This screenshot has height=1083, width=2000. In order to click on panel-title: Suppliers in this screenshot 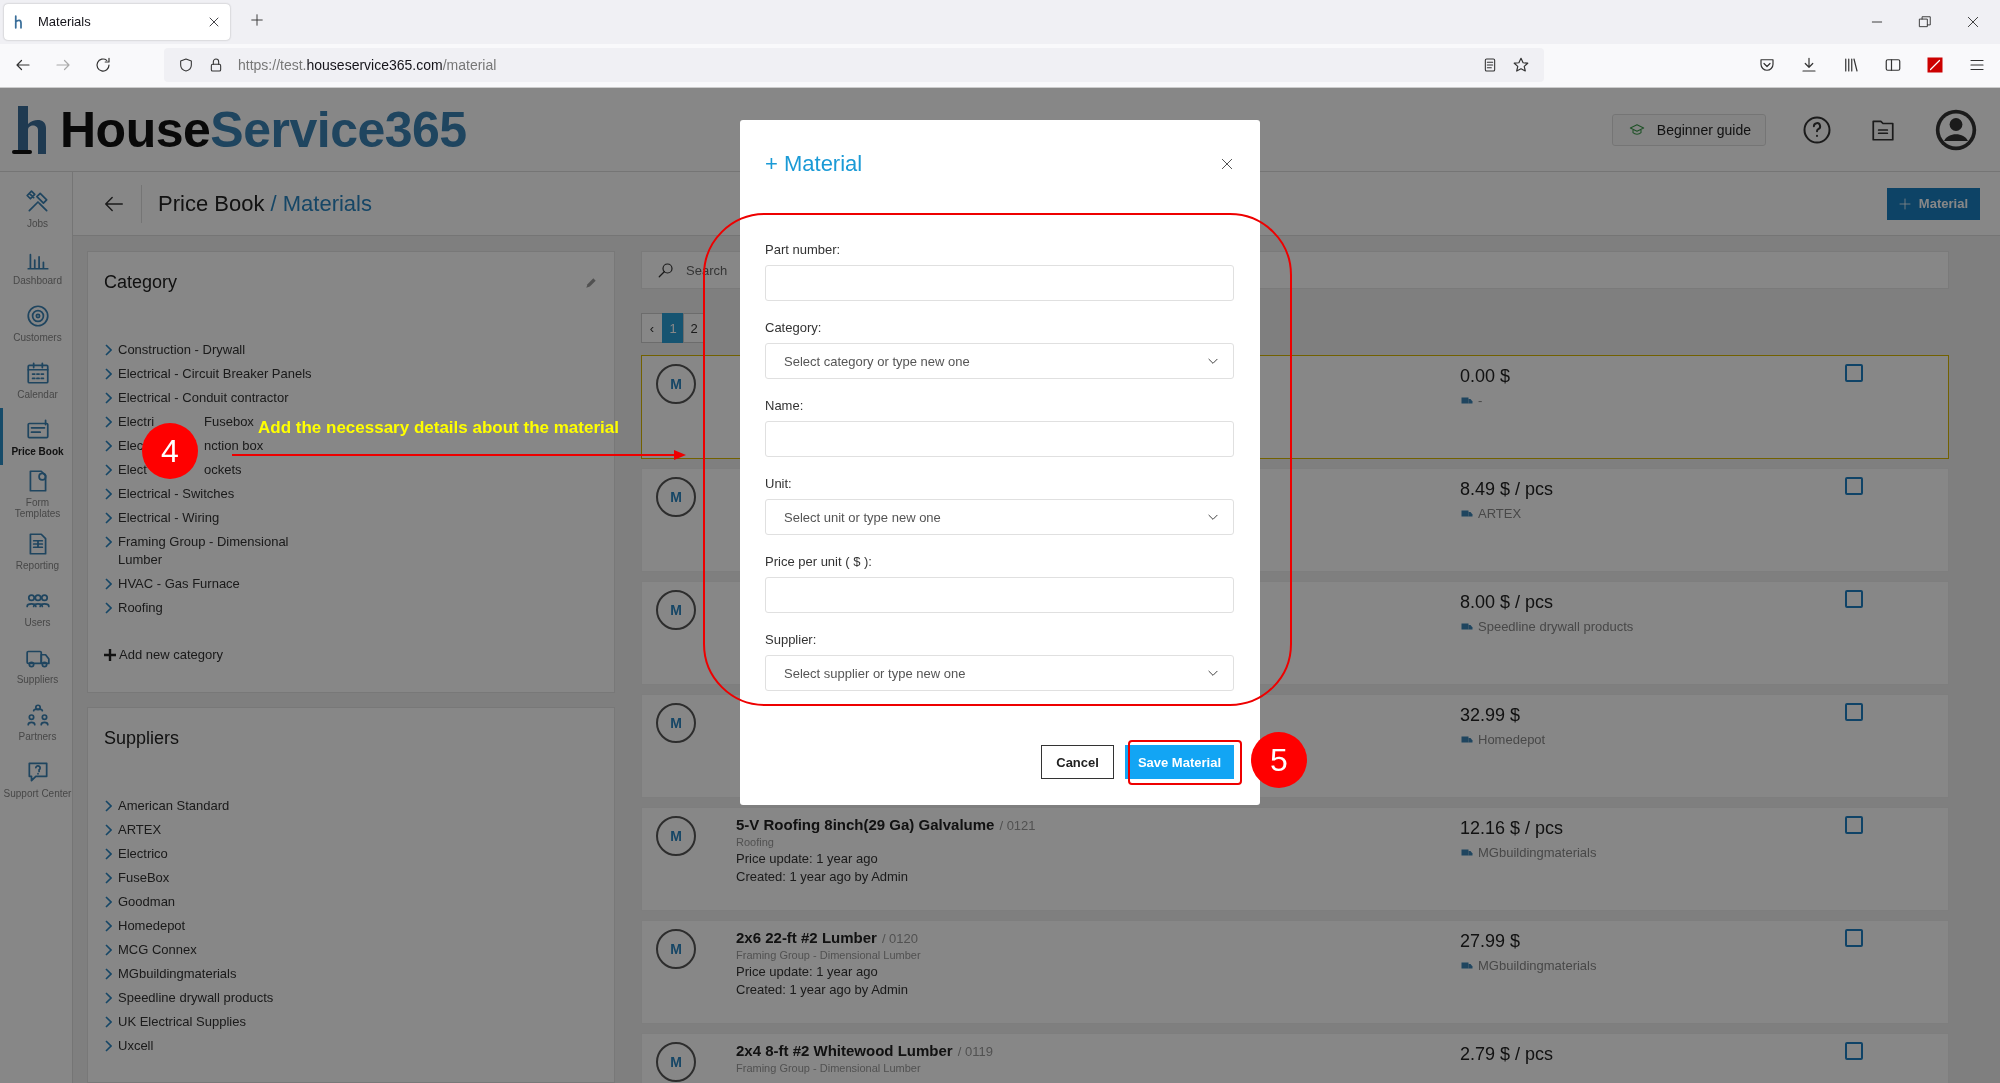, I will do `click(142, 738)`.